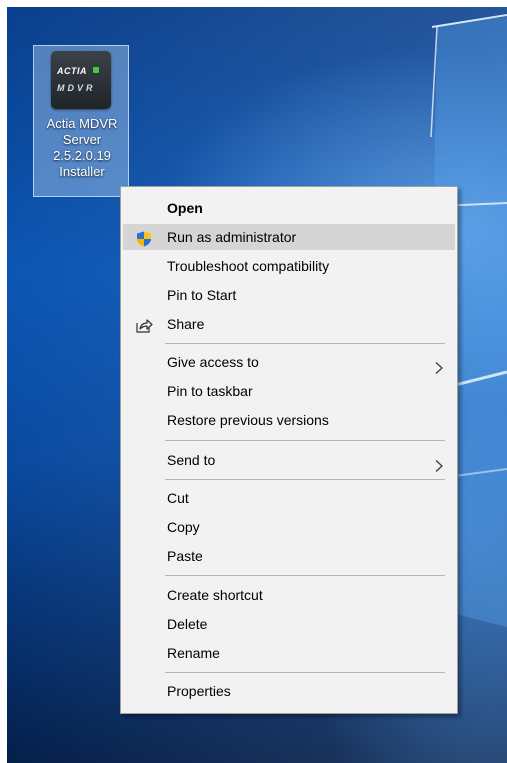  What do you see at coordinates (82, 171) in the screenshot?
I see `desktop-icon-label-line-4: Installer` at bounding box center [82, 171].